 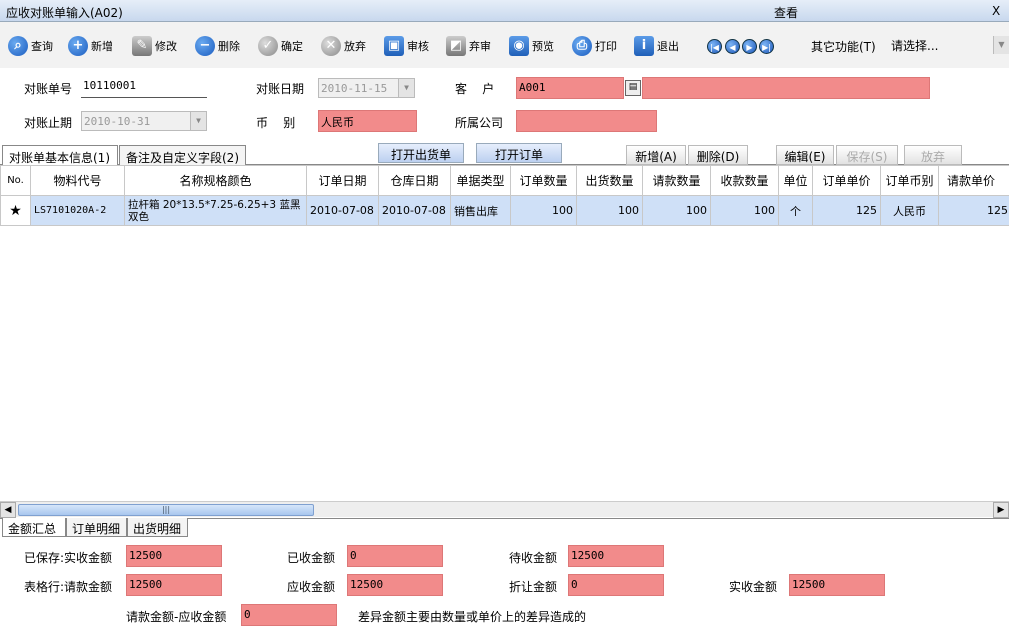 What do you see at coordinates (519, 46) in the screenshot?
I see `preview-icon: ◉` at bounding box center [519, 46].